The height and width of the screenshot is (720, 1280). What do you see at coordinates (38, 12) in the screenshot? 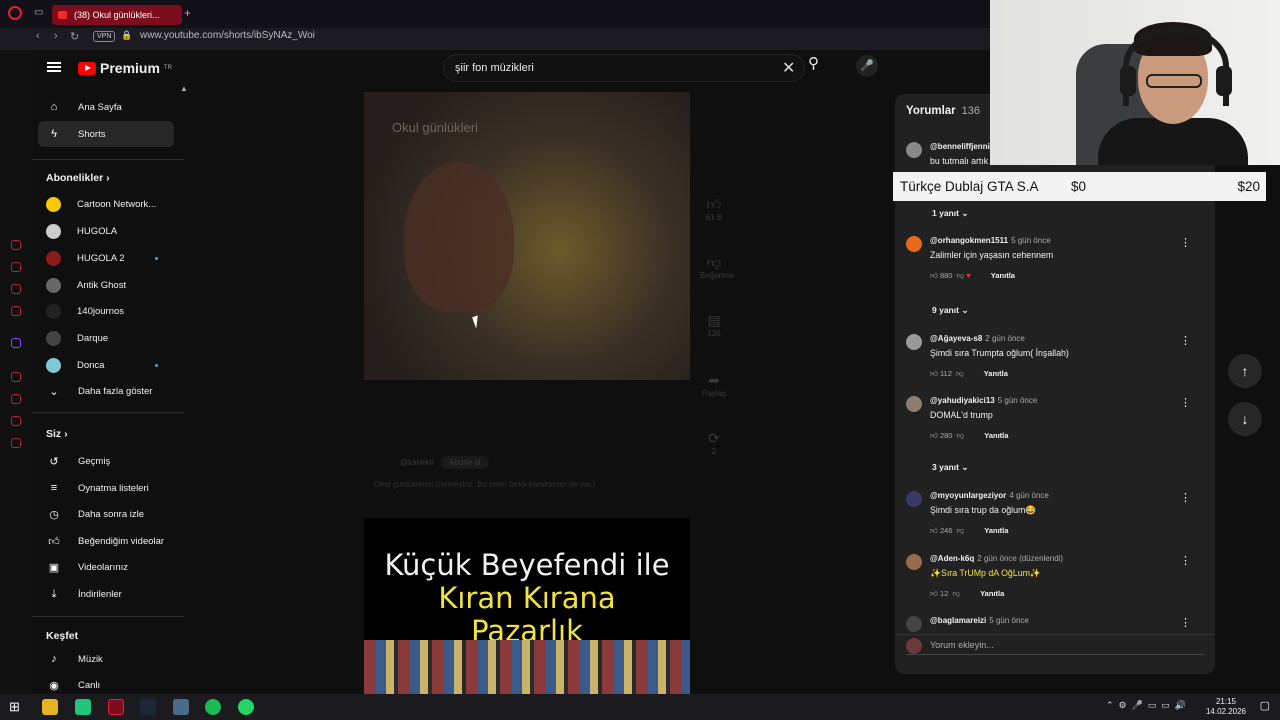
I see `tab-menu-icon: ▭` at bounding box center [38, 12].